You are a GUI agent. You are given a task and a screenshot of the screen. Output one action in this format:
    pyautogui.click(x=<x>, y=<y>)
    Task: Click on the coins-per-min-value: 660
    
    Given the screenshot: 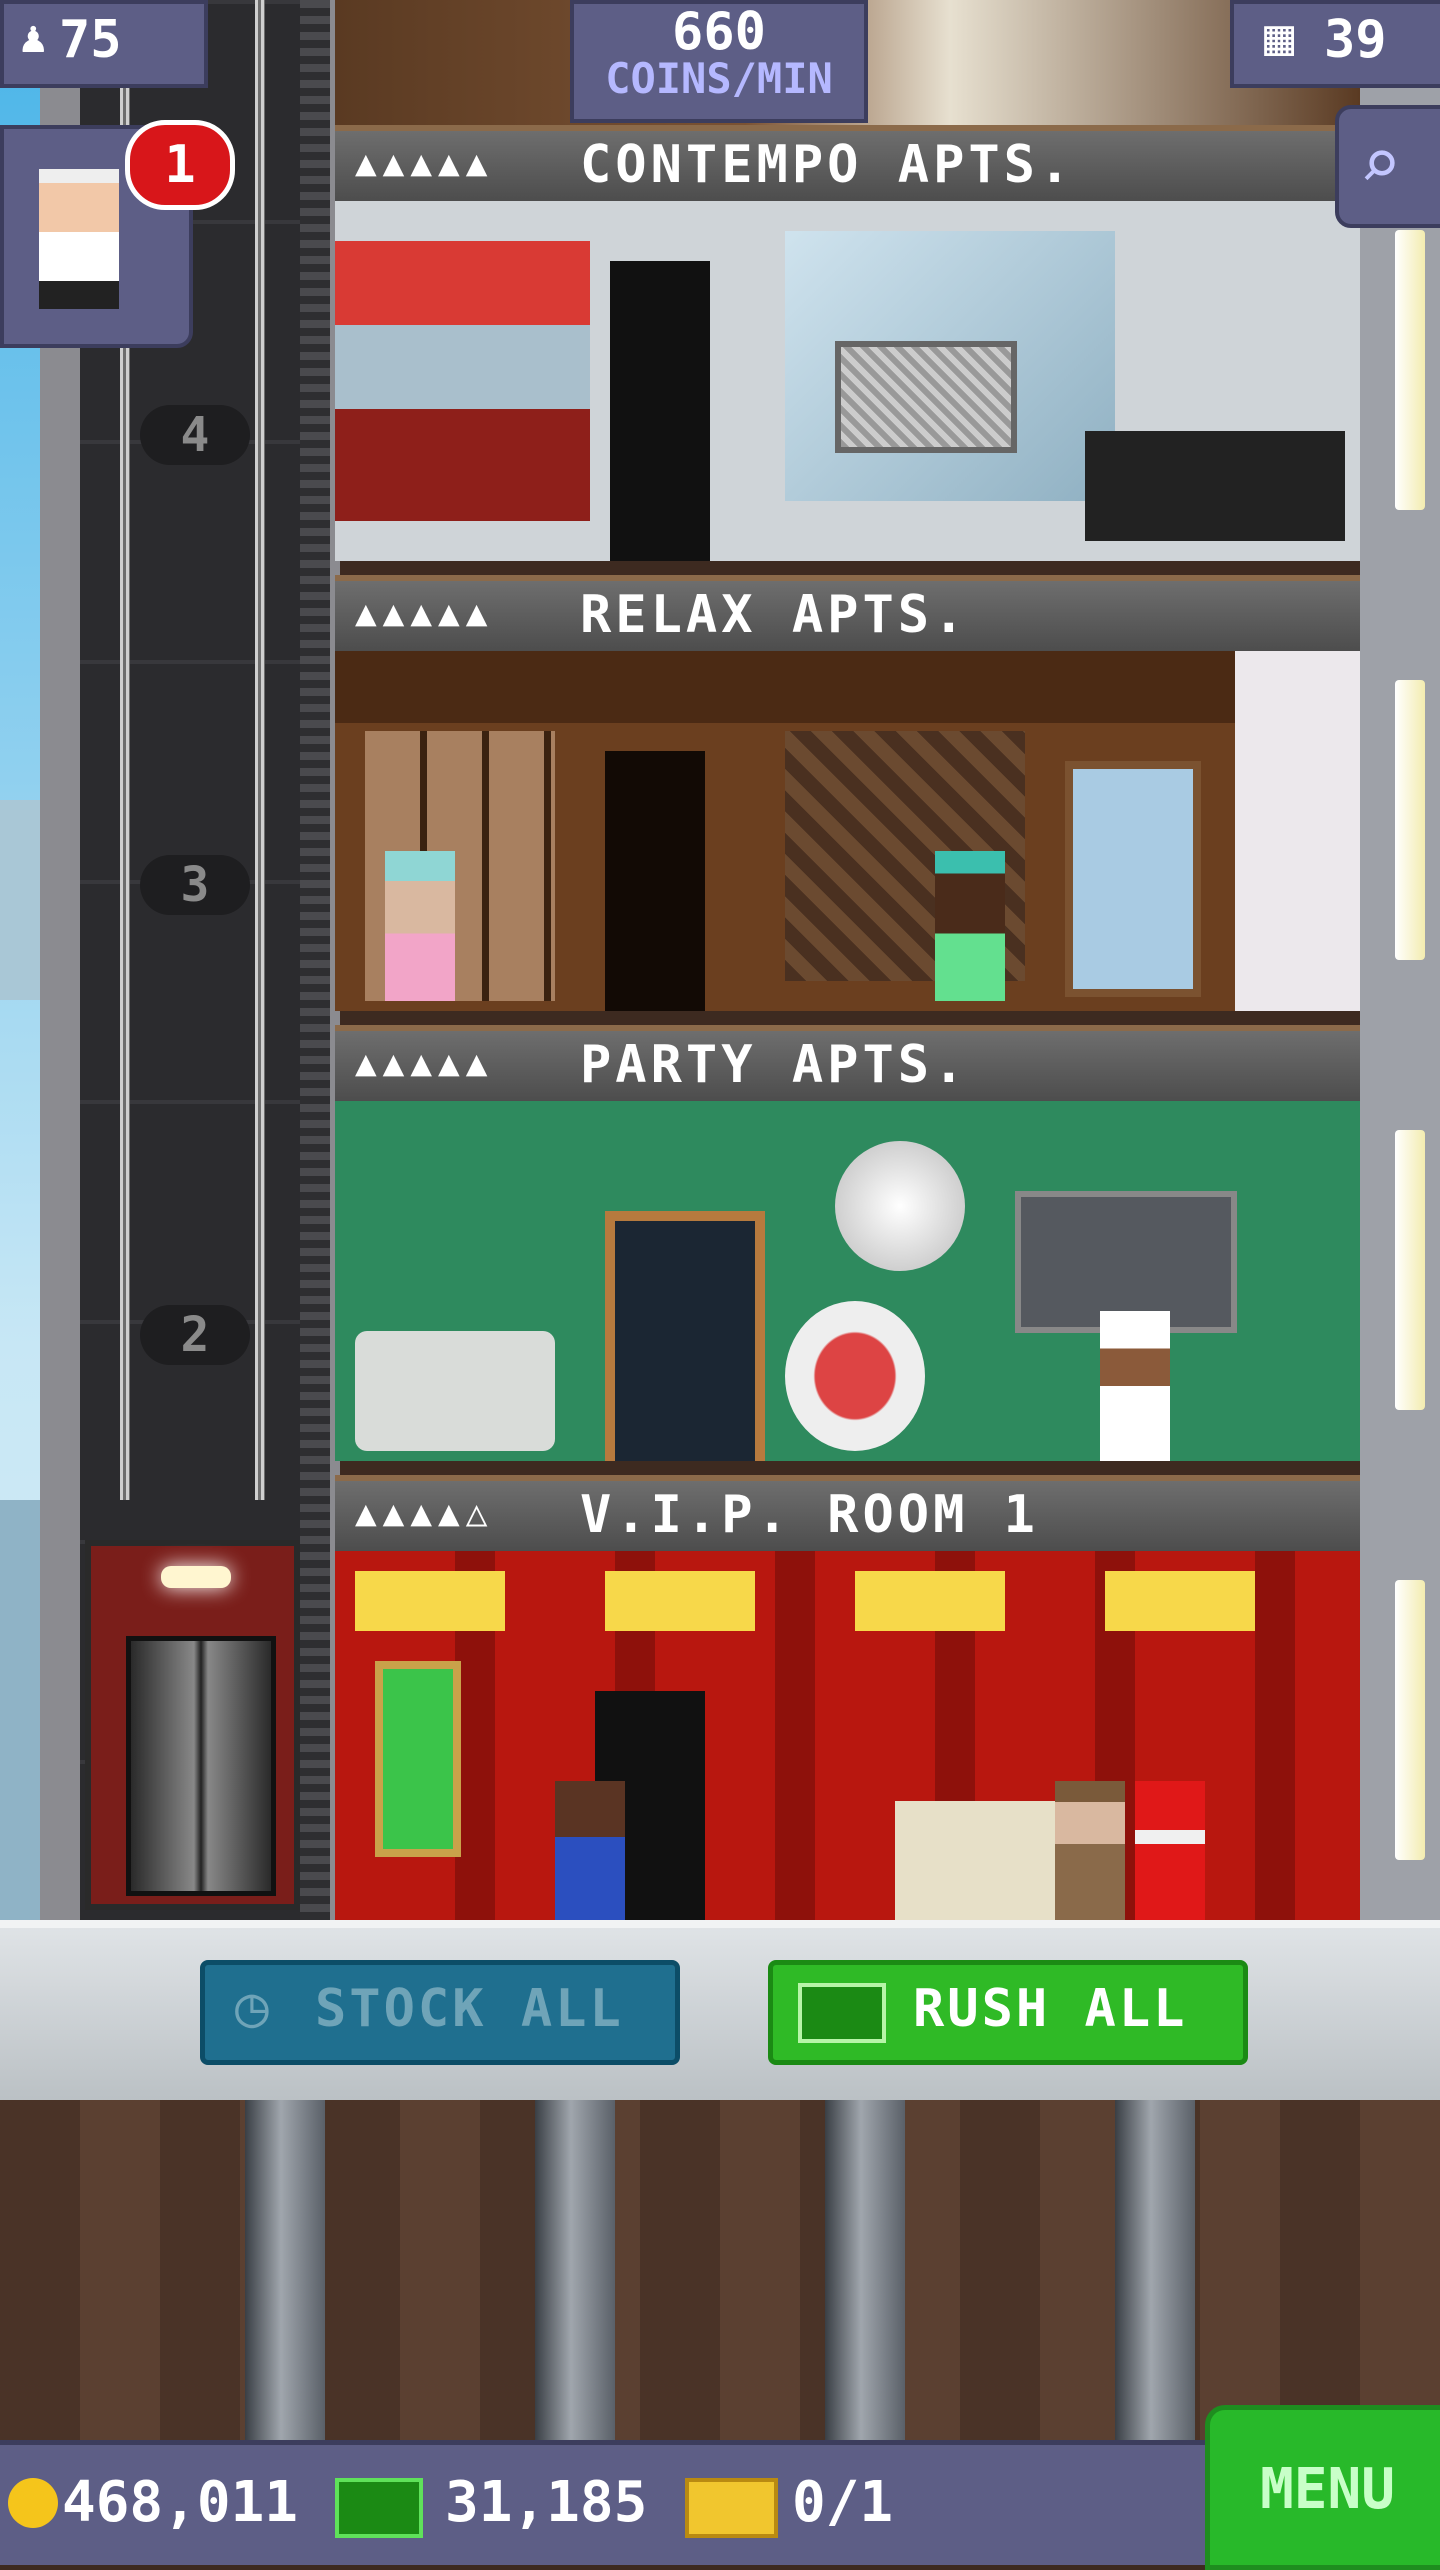 What is the action you would take?
    pyautogui.click(x=719, y=32)
    